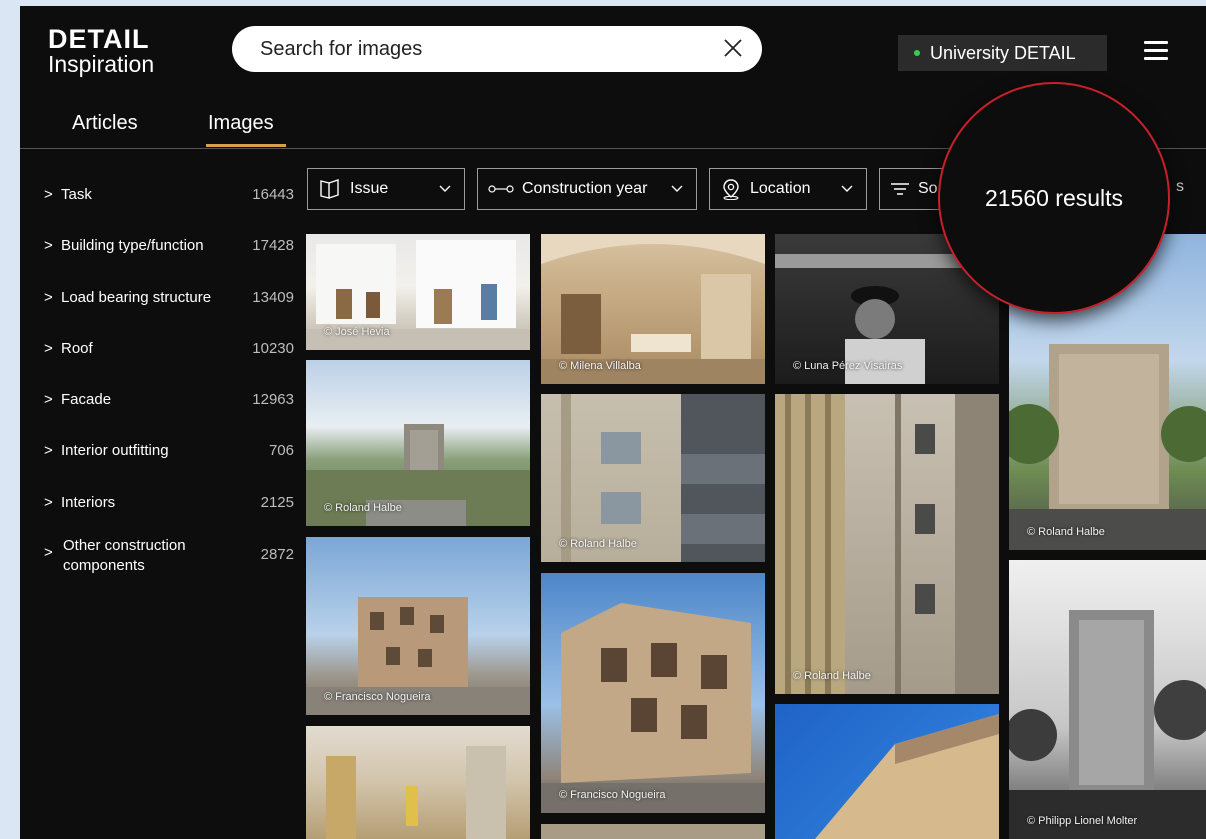 This screenshot has width=1206, height=839. I want to click on search-bar, so click(497, 49).